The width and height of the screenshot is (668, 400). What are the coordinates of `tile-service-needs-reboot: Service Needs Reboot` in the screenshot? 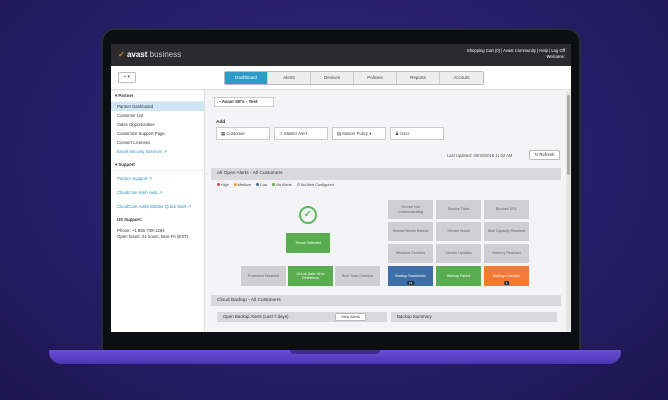 It's located at (410, 231).